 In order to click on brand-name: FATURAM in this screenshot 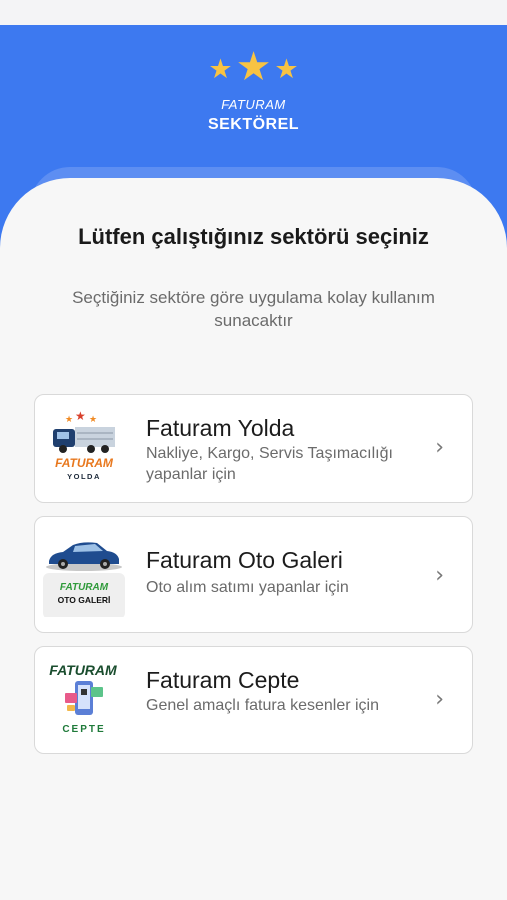, I will do `click(253, 104)`.